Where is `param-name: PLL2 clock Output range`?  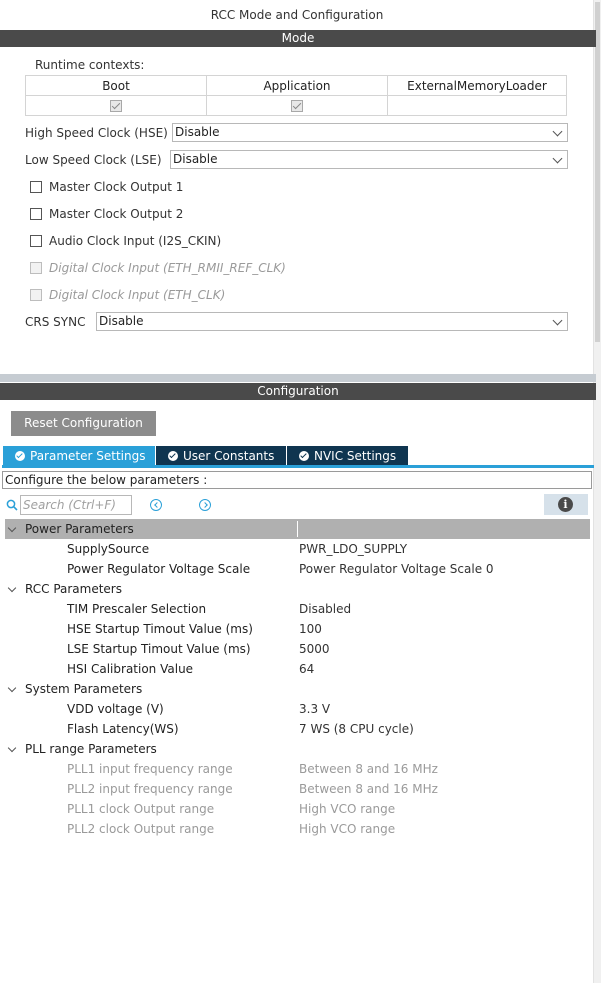
param-name: PLL2 clock Output range is located at coordinates (141, 829).